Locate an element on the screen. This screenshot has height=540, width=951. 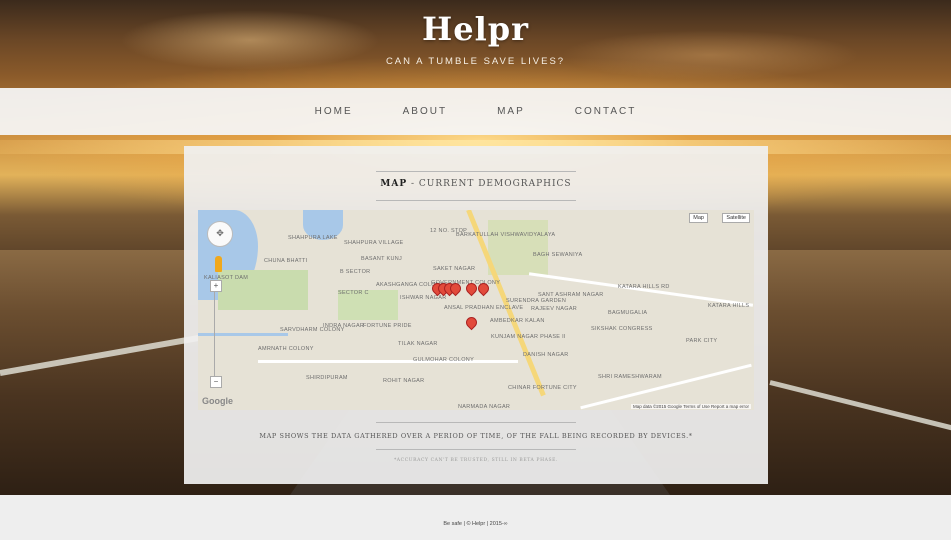
map-label: Sant Ashram Nagar is located at coordinates (571, 295).